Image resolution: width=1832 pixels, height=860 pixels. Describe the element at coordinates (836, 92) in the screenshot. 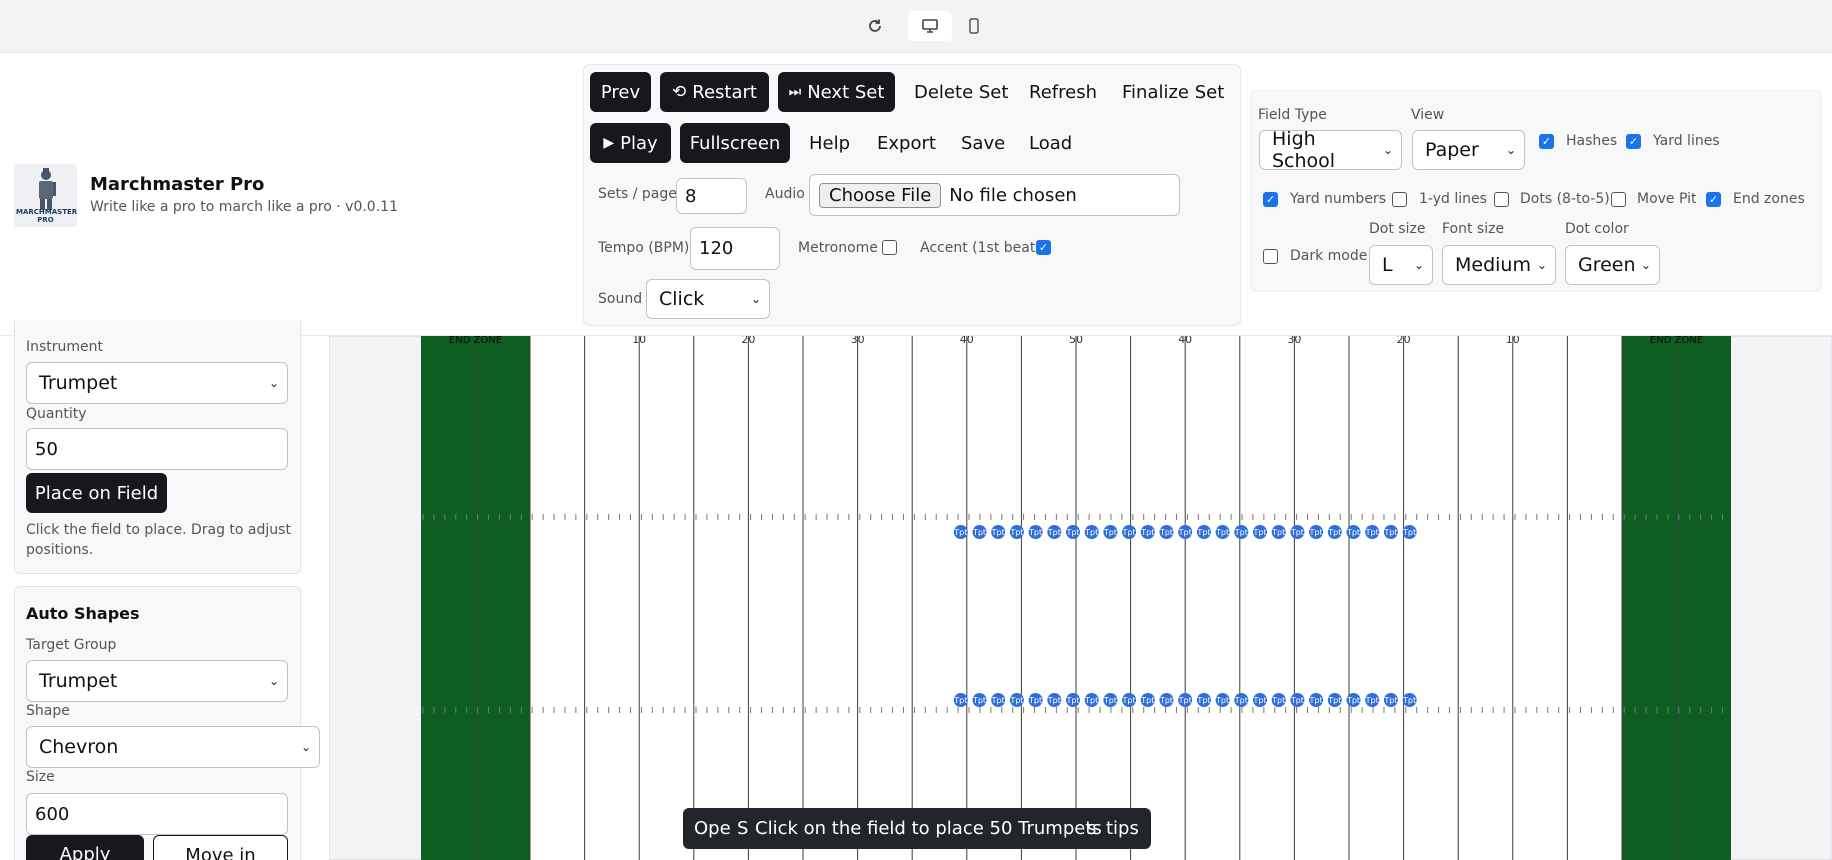

I see `next-set-button: ⏭ Next Set` at that location.